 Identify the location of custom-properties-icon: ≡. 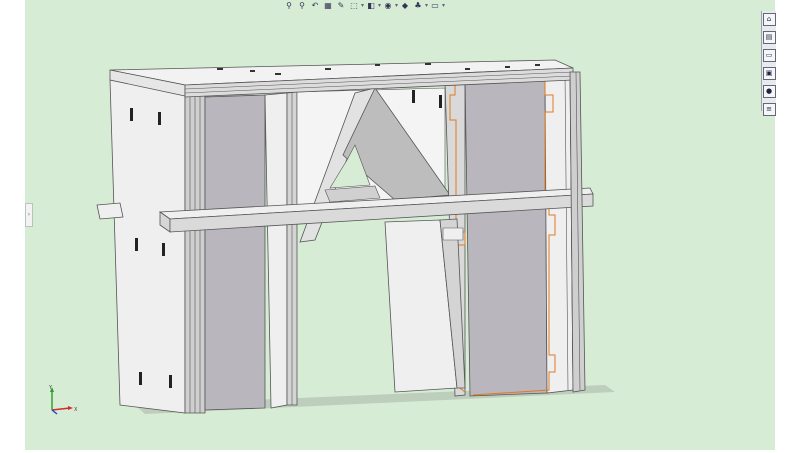
(769, 109).